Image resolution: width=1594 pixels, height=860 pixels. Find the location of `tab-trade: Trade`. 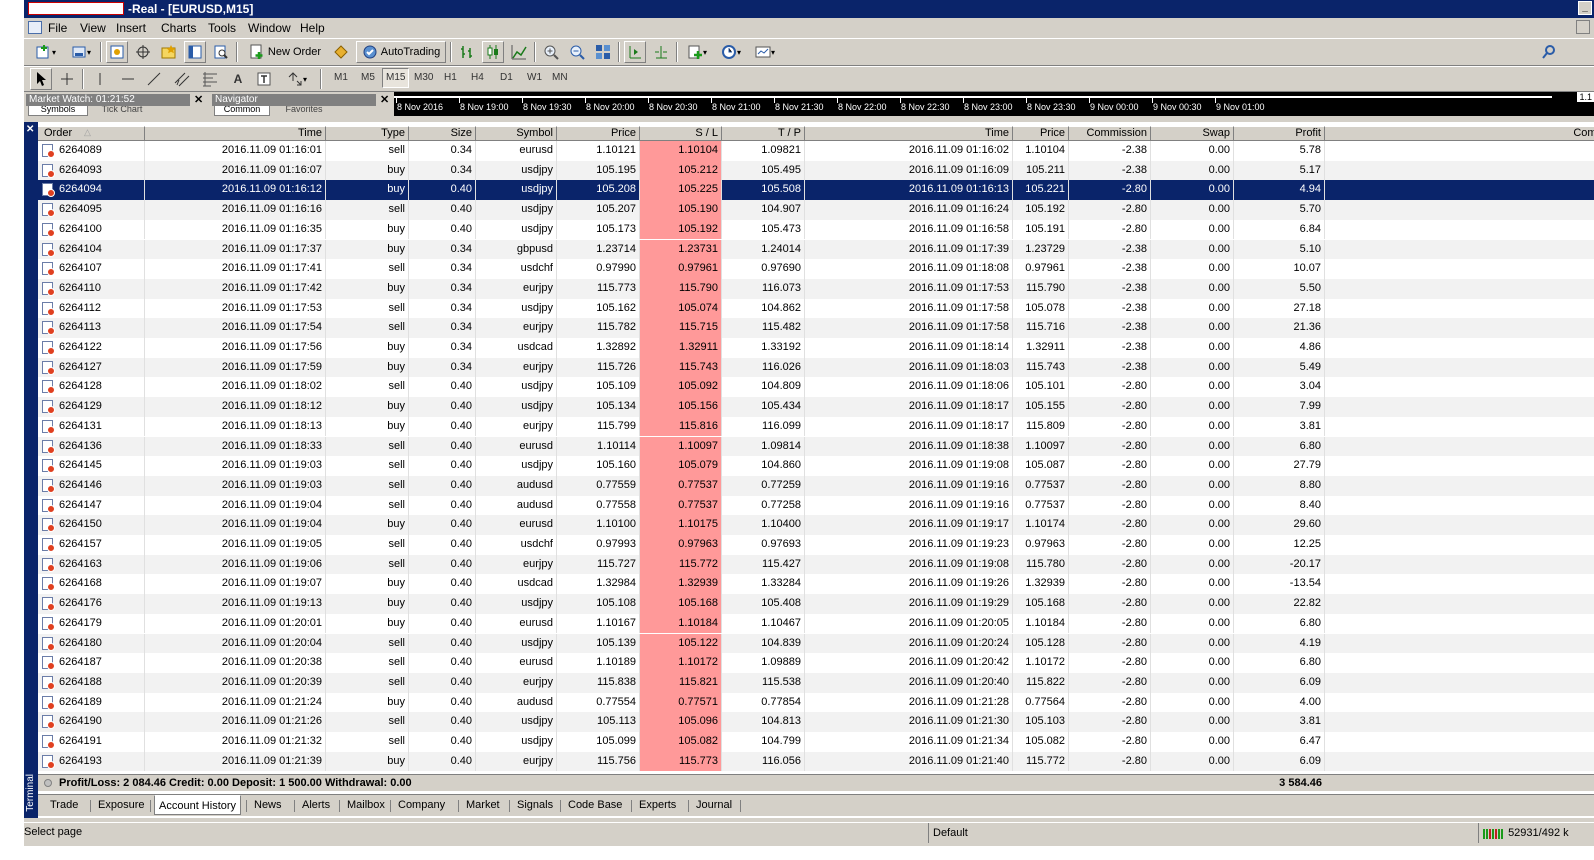

tab-trade: Trade is located at coordinates (64, 805).